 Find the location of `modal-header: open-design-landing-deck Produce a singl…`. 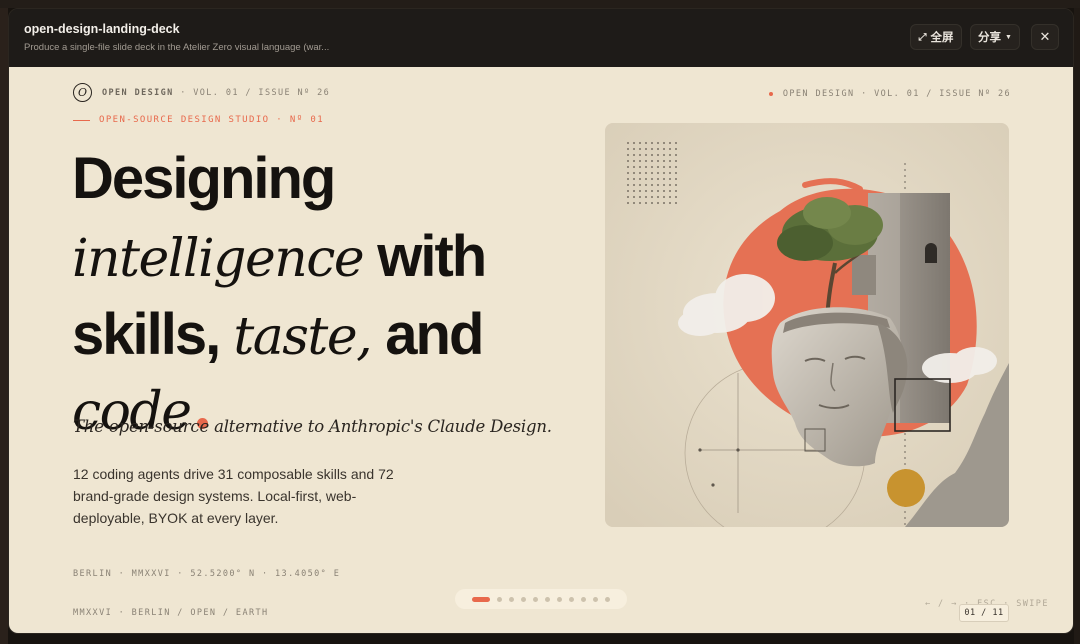

modal-header: open-design-landing-deck Produce a singl… is located at coordinates (541, 38).